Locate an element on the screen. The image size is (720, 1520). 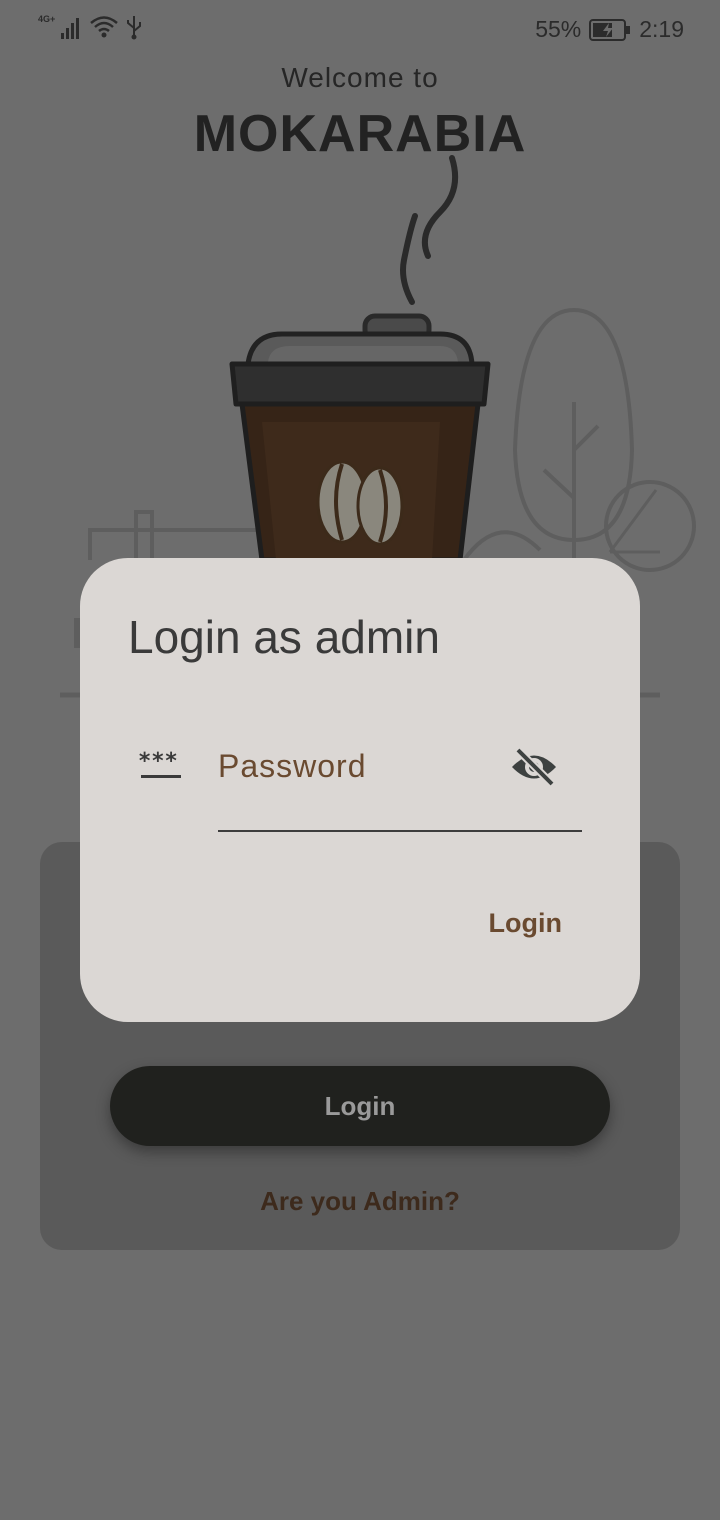
wifi-icon is located at coordinates (104, 27).